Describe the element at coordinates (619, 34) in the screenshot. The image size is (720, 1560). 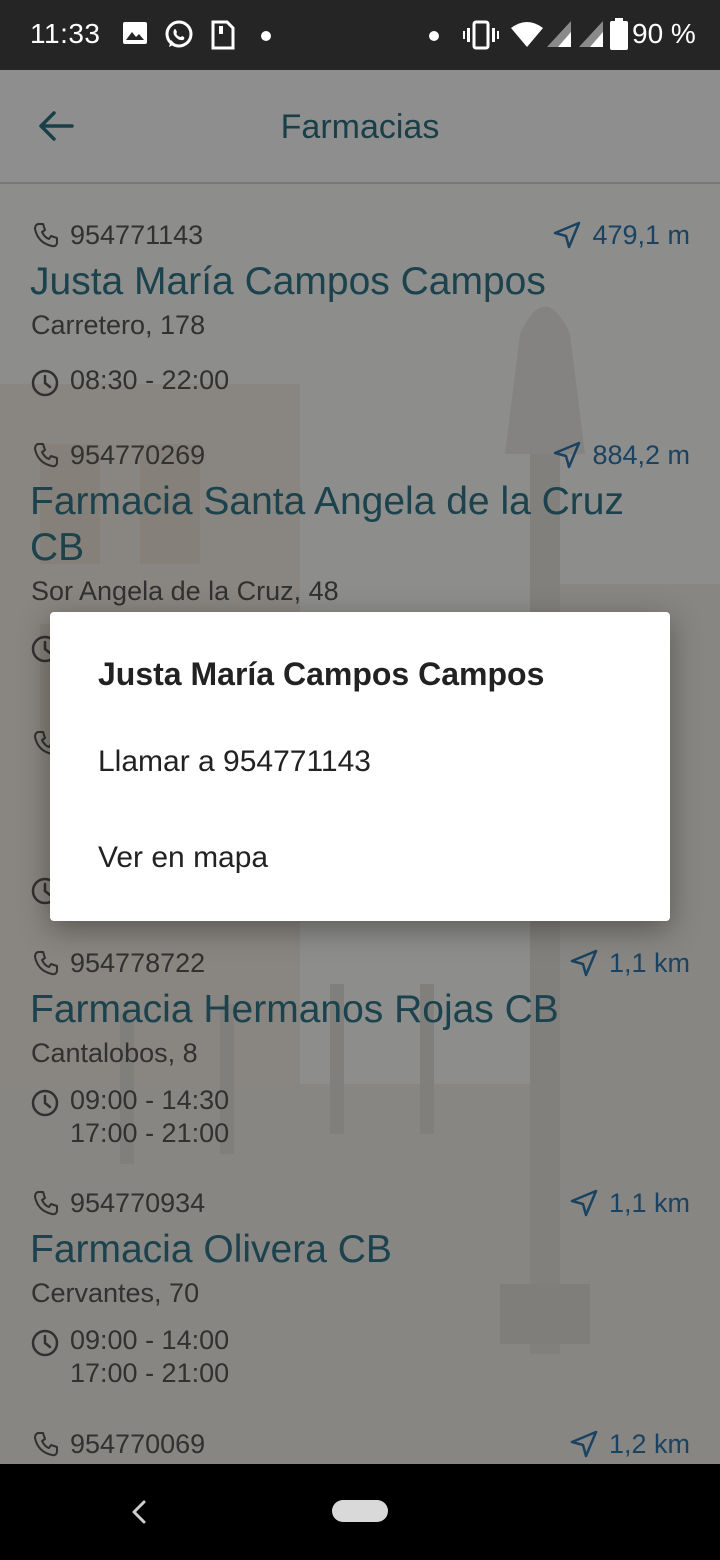
I see `battery-icon` at that location.